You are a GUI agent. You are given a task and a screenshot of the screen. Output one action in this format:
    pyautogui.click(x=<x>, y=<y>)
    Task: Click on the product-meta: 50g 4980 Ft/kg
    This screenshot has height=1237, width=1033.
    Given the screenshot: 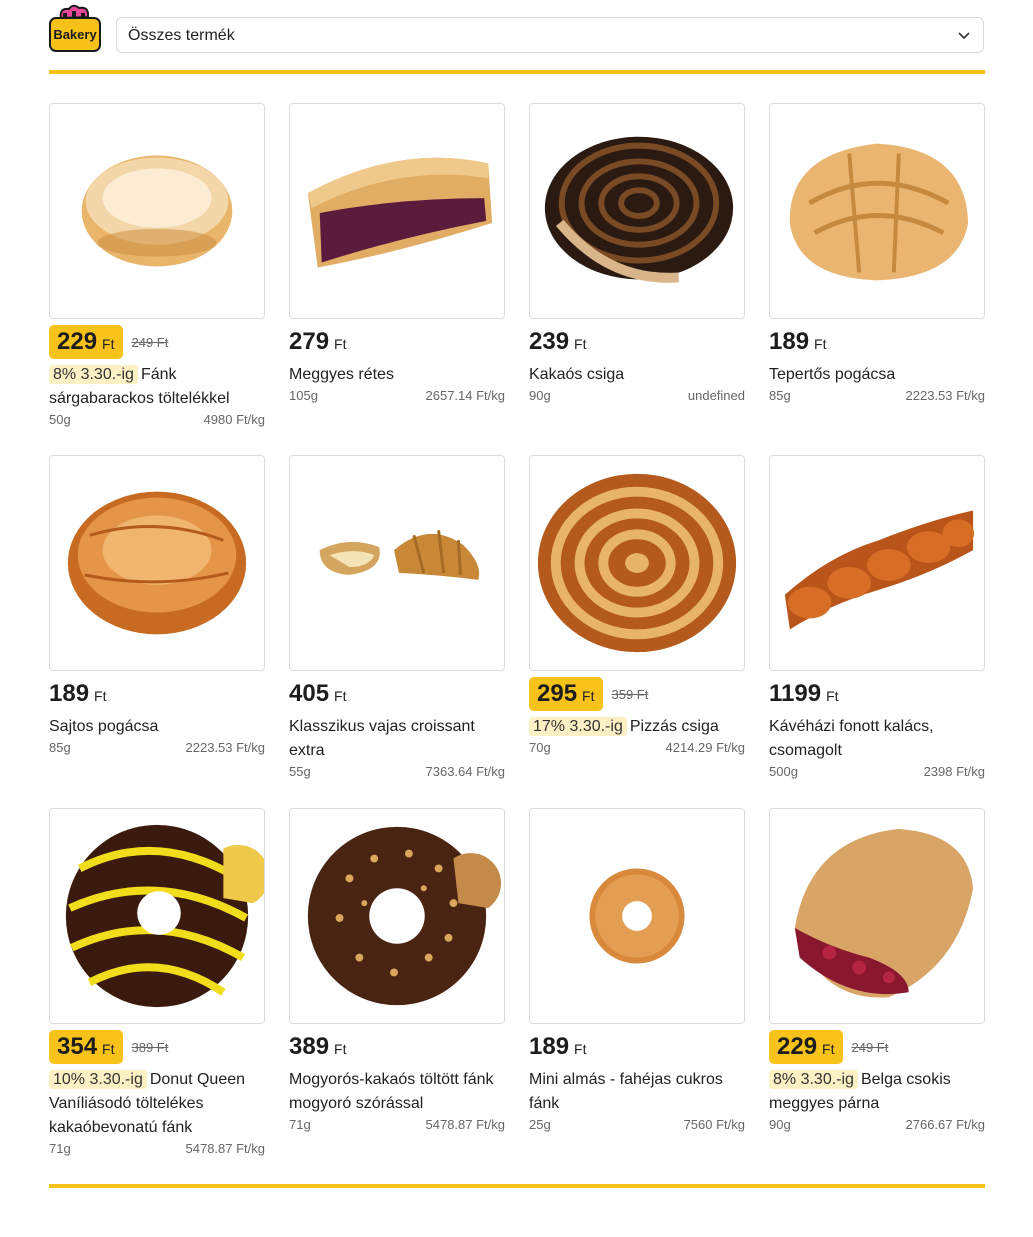 What is the action you would take?
    pyautogui.click(x=157, y=419)
    